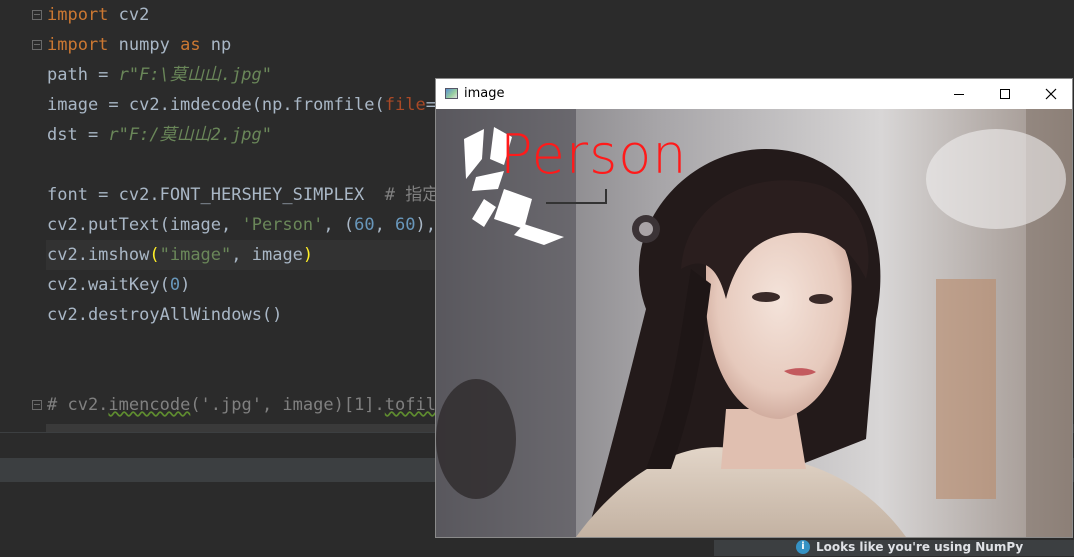  I want to click on code-token: (, so click(154, 255).